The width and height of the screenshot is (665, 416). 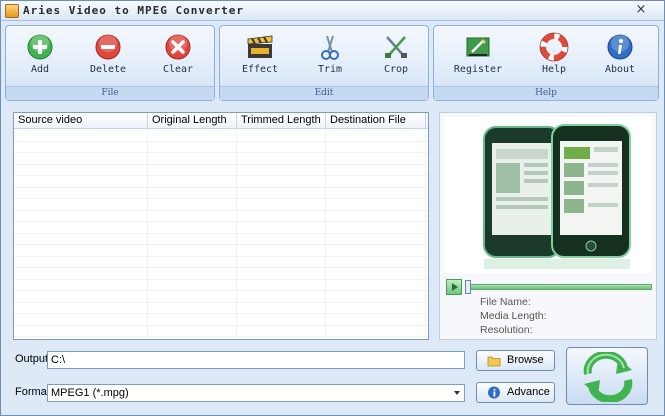 I want to click on column-destination-file: Destination File, so click(x=376, y=120).